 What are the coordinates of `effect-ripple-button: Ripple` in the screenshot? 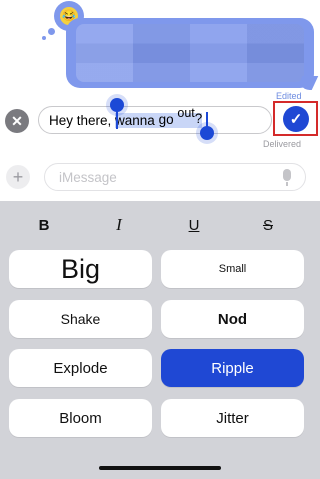 It's located at (232, 368).